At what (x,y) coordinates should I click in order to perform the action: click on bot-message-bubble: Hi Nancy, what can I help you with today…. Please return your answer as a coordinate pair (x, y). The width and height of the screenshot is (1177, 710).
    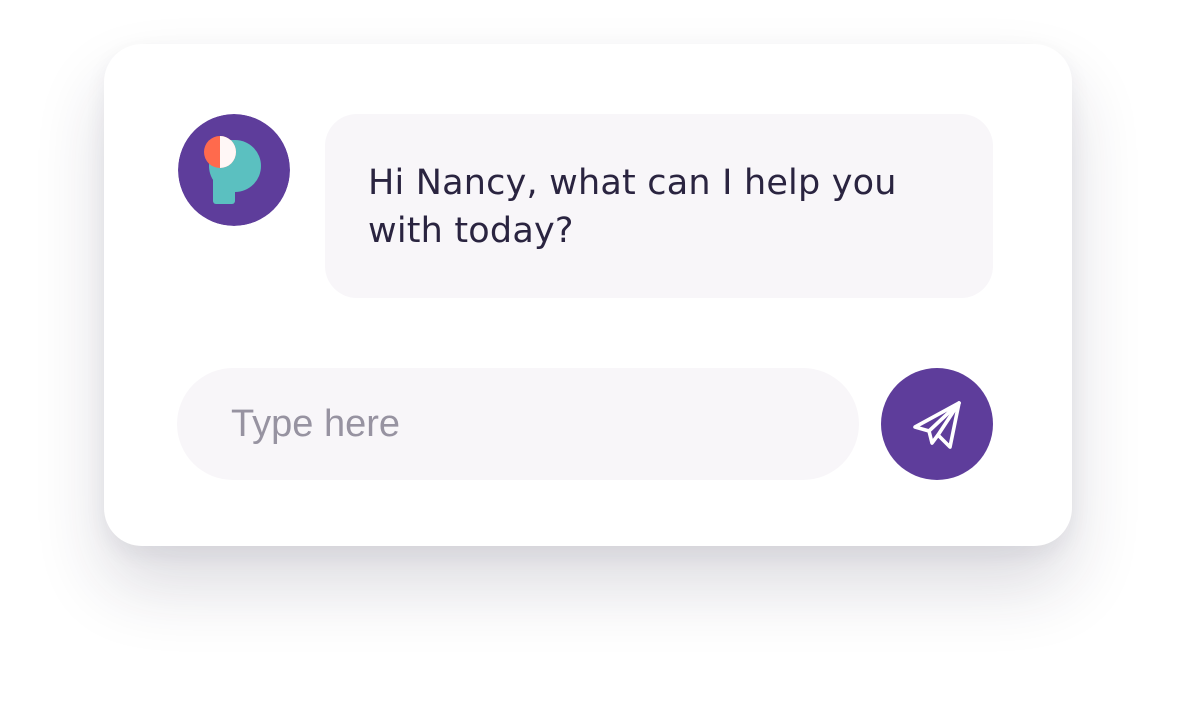
    Looking at the image, I should click on (659, 206).